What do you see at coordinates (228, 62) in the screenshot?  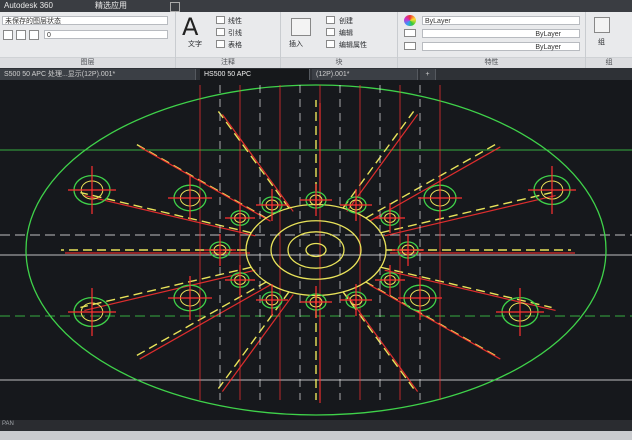 I see `annotation-panel-title: 注释` at bounding box center [228, 62].